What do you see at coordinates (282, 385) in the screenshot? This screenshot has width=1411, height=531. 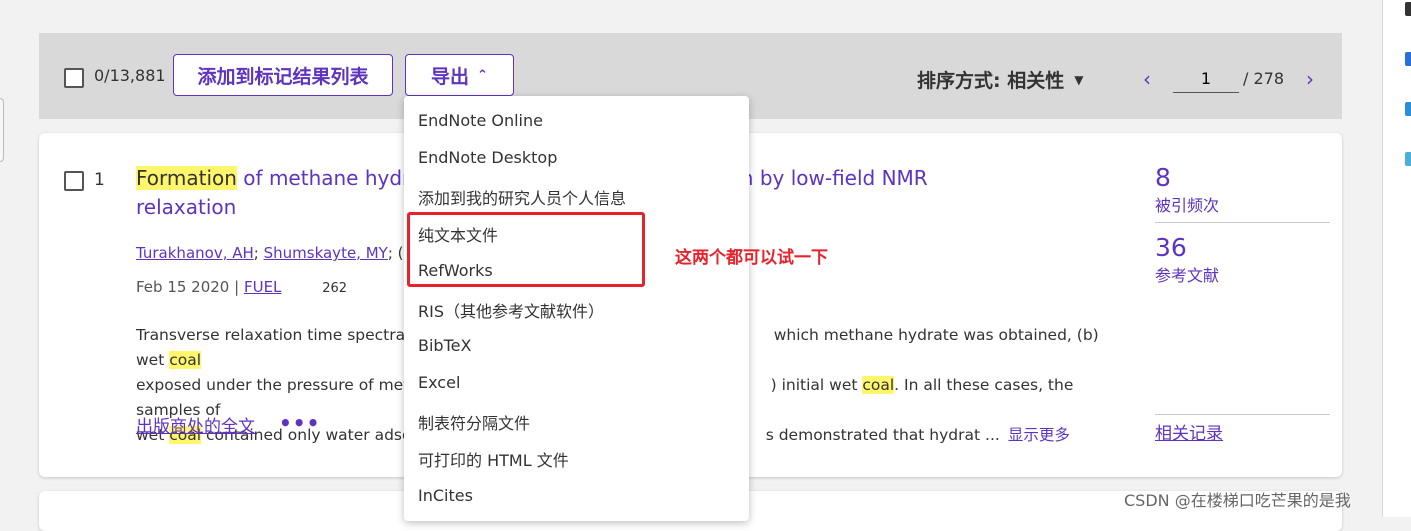 I see `abstract-text: exposed under the pressure of metha` at bounding box center [282, 385].